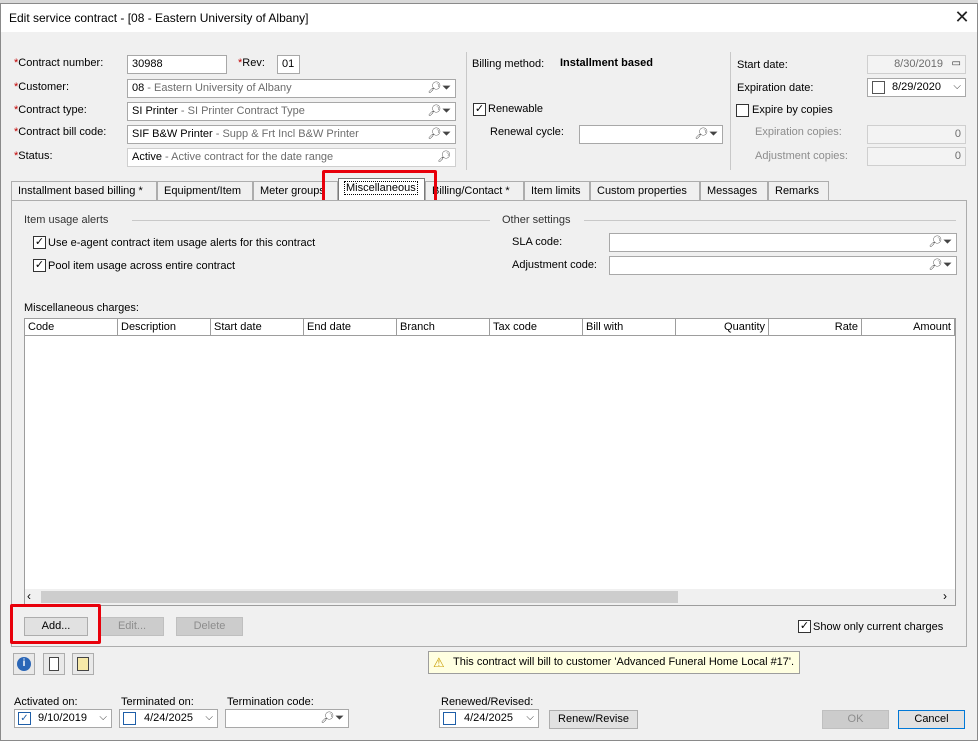 The width and height of the screenshot is (978, 741). Describe the element at coordinates (129, 718) in the screenshot. I see `terminated-on-checkbox` at that location.